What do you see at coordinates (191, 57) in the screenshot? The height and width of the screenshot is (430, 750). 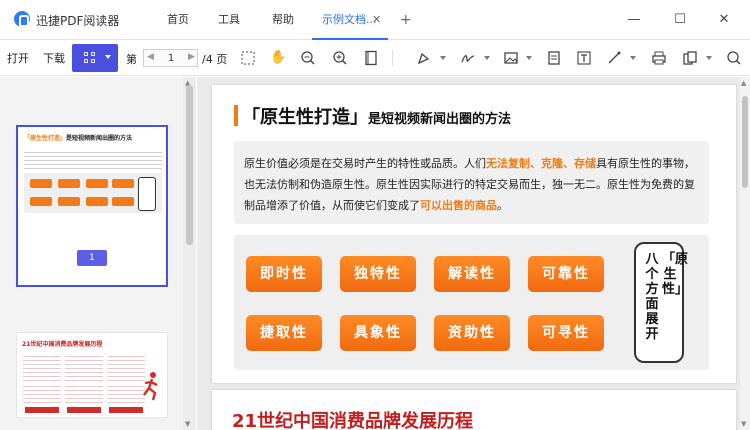 I see `next-page-icon: ▶` at bounding box center [191, 57].